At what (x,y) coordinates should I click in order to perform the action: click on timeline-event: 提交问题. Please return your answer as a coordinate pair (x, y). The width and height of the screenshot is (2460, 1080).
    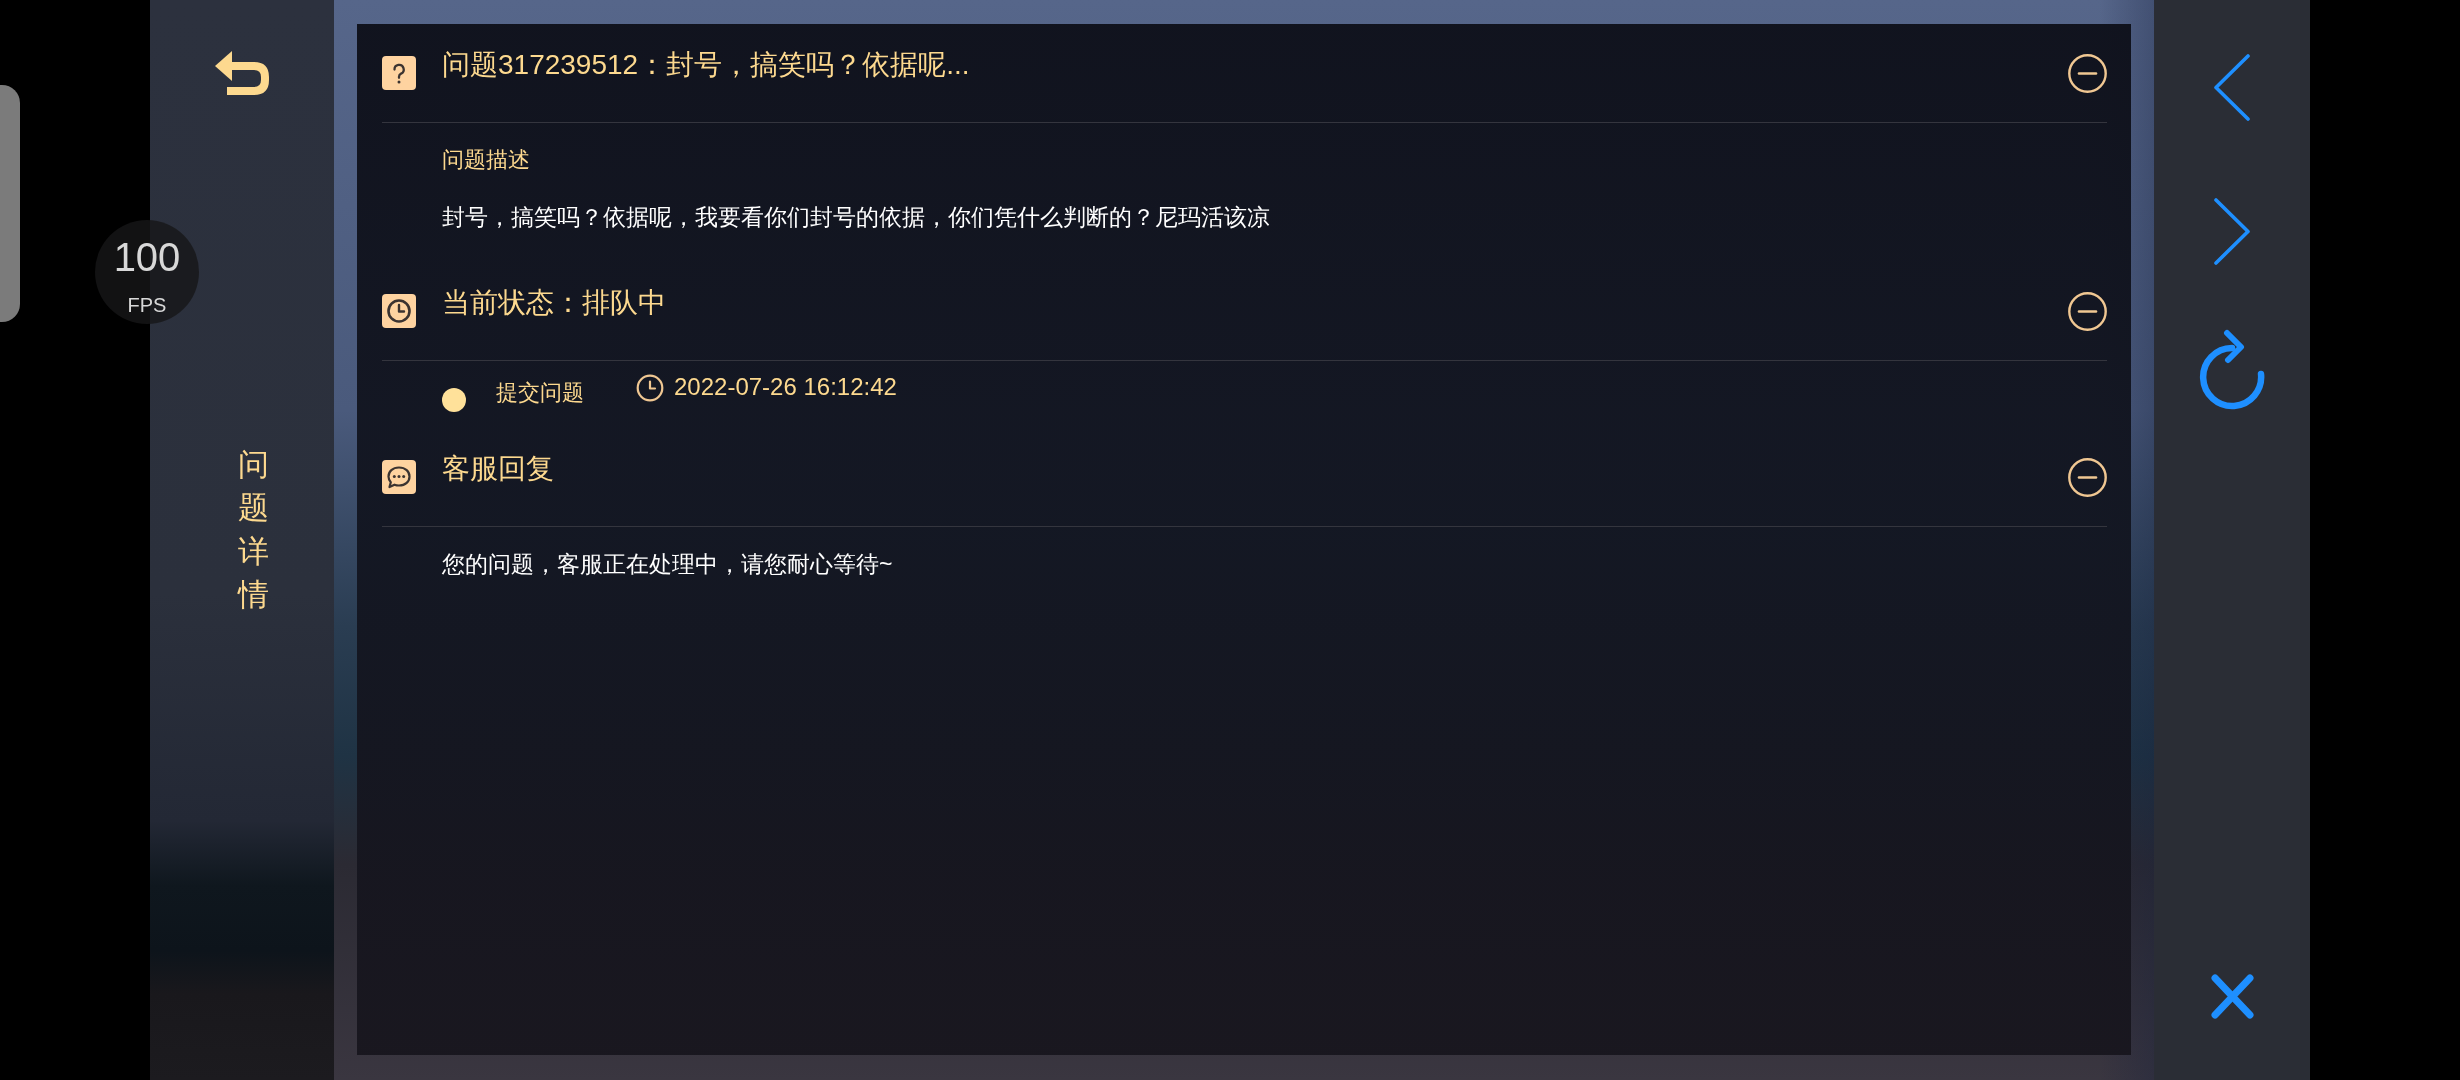
    Looking at the image, I should click on (540, 393).